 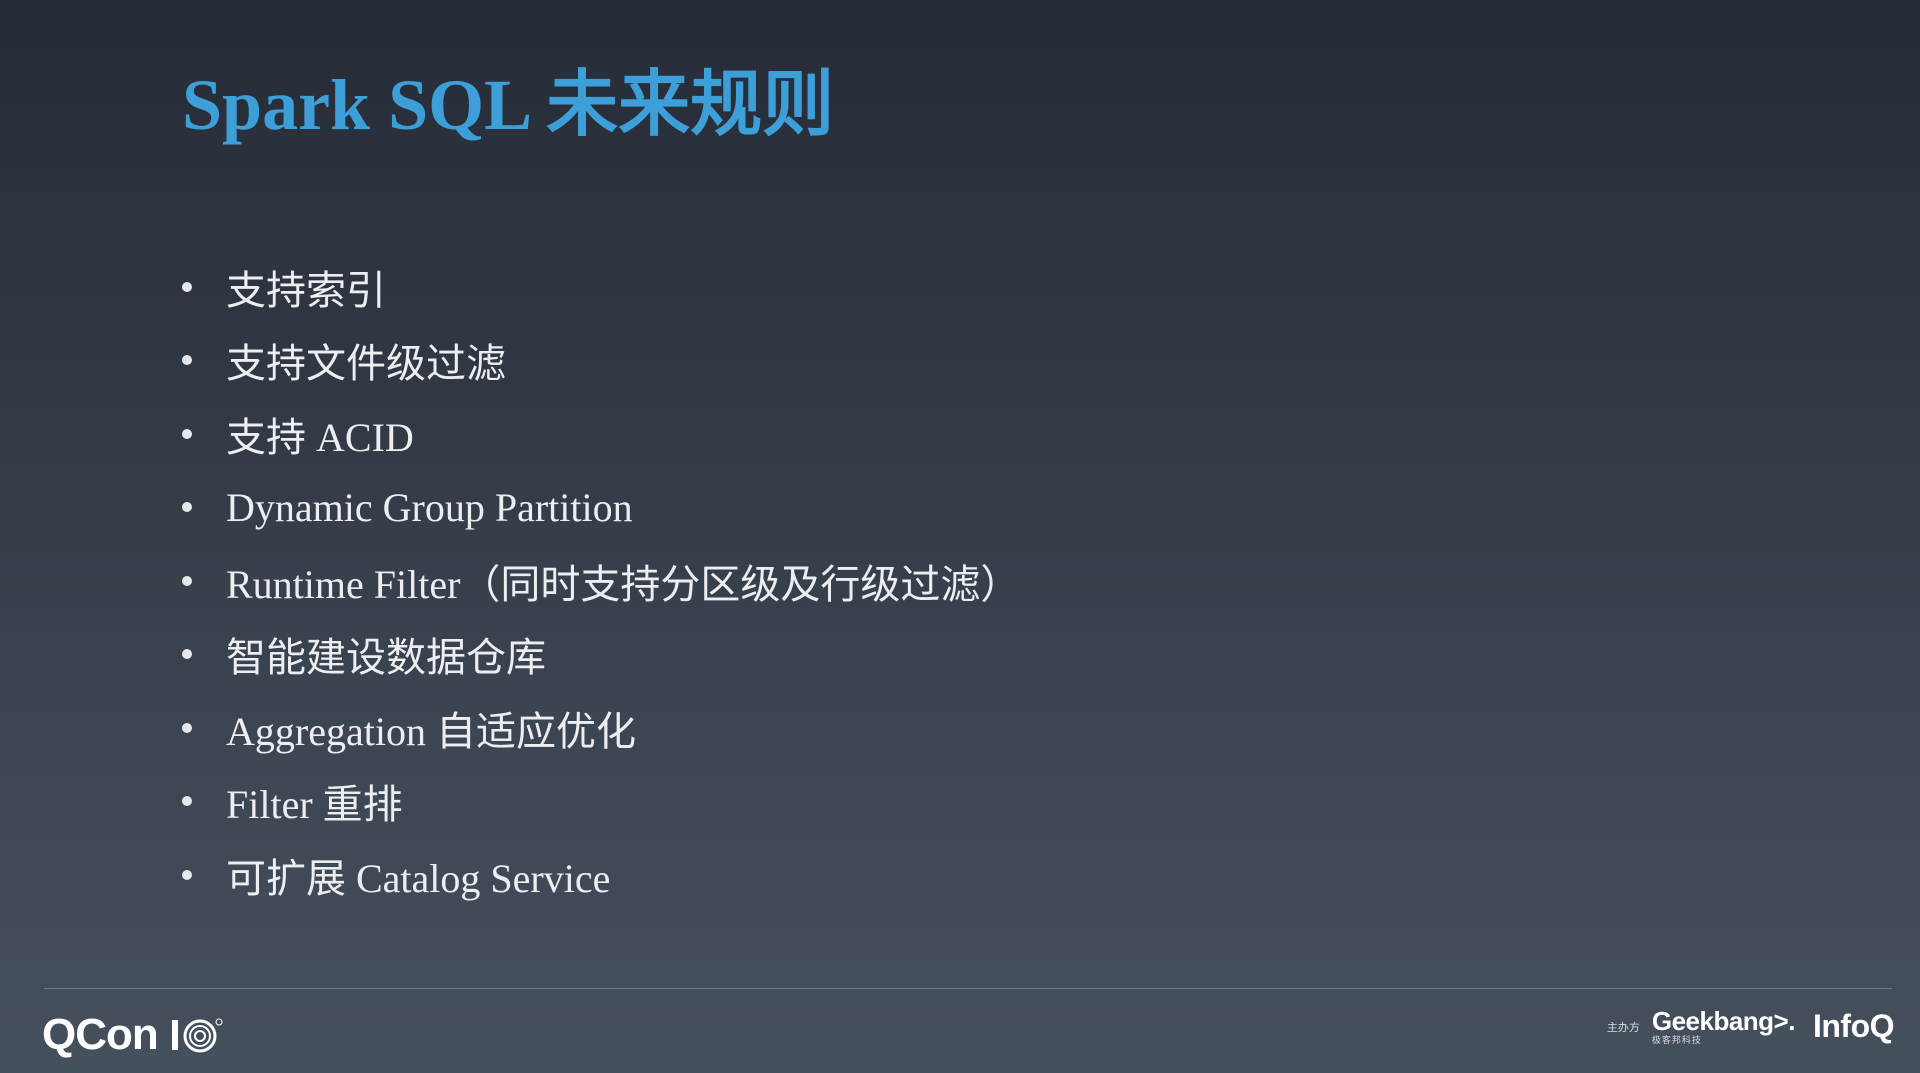 What do you see at coordinates (314, 805) in the screenshot?
I see `bullet-text: Filter 重排` at bounding box center [314, 805].